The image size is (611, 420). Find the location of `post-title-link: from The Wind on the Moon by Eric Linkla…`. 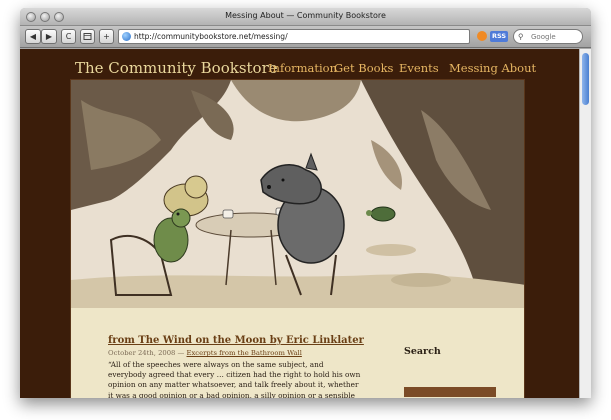

post-title-link: from The Wind on the Moon by Eric Linkla… is located at coordinates (236, 340).